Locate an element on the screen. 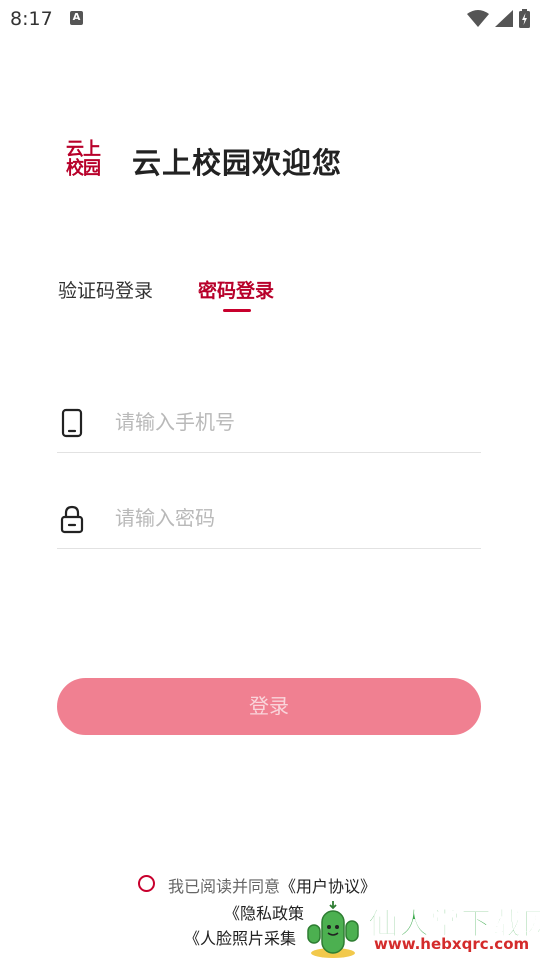 This screenshot has height=961, width=540. user-agreement-link: 《用户协议》 is located at coordinates (328, 886).